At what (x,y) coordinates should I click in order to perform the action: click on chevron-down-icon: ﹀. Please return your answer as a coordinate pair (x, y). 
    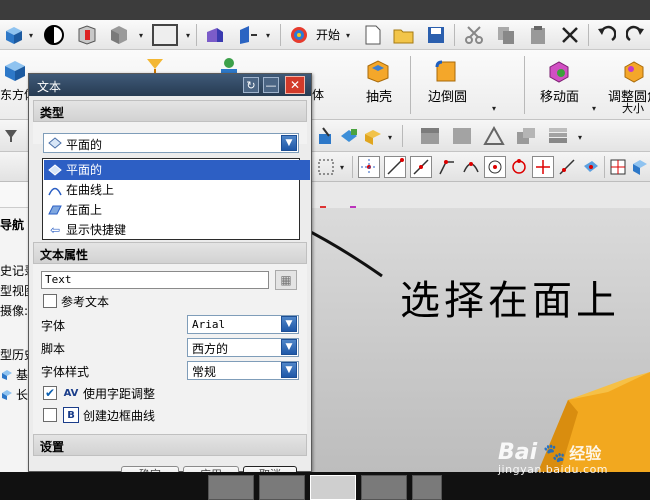
    Looking at the image, I should click on (170, 446).